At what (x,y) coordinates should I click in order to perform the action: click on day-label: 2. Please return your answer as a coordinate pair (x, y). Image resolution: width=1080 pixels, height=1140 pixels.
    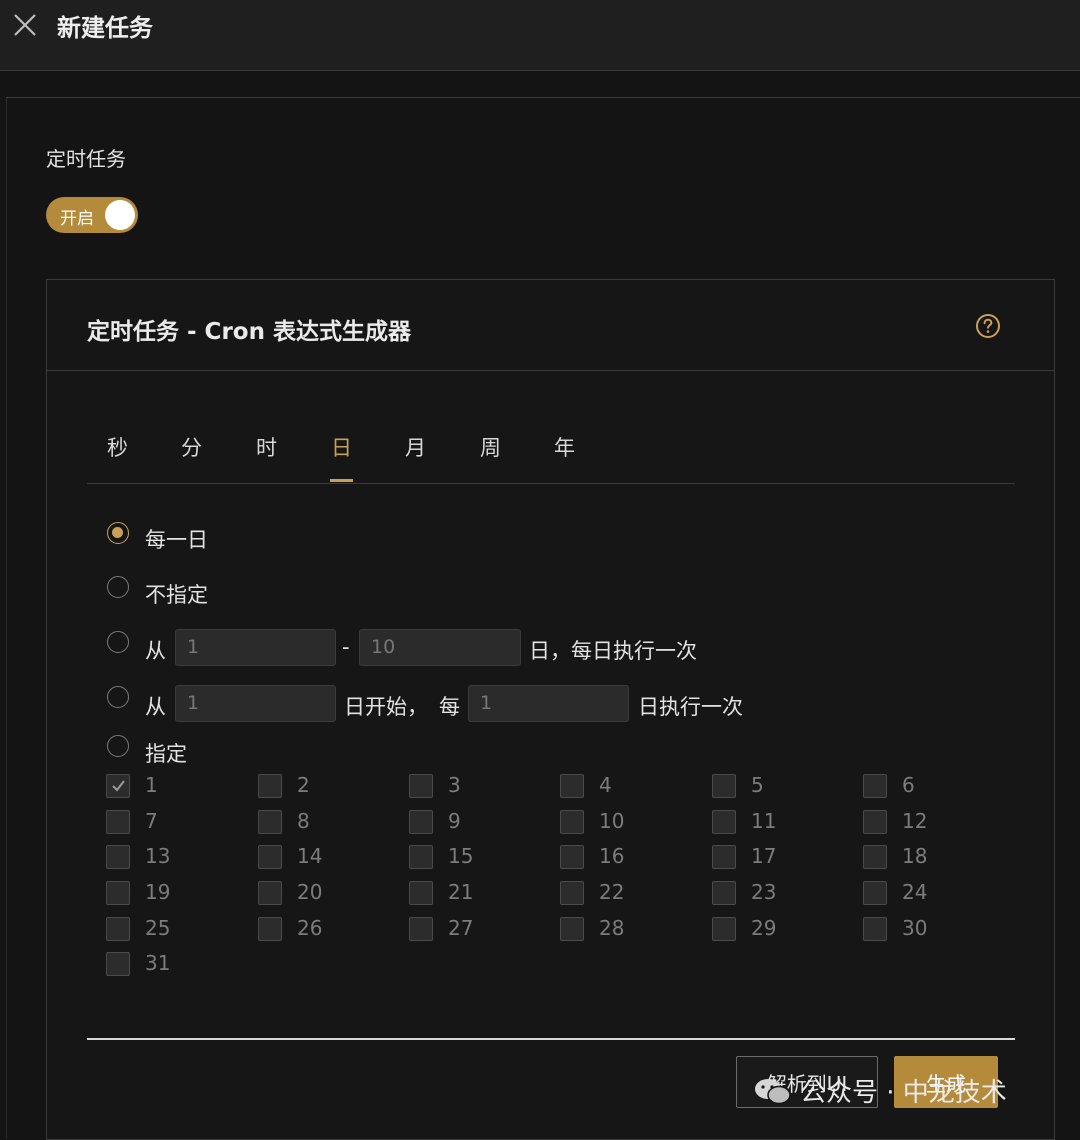
    Looking at the image, I should click on (303, 785).